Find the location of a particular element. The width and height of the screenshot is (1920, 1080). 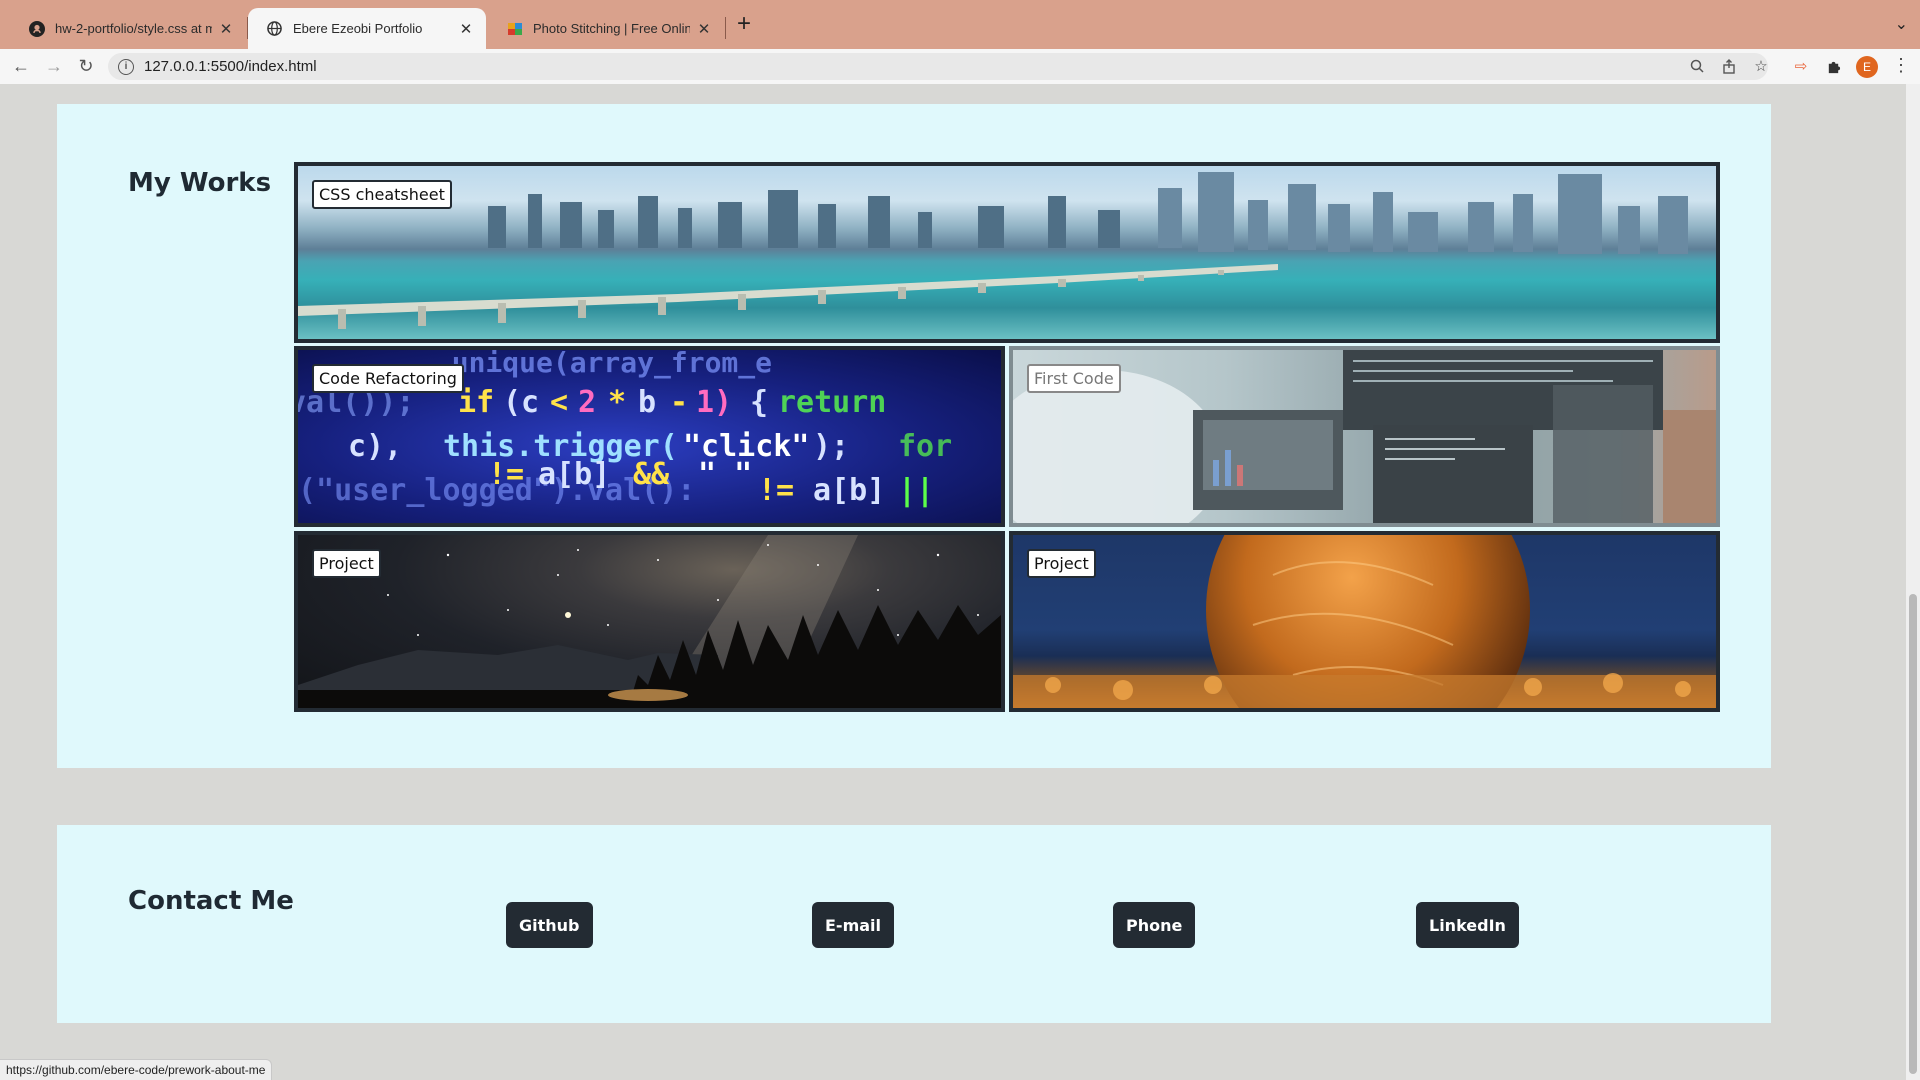

menu-kebab-icon: ⋮ is located at coordinates (1901, 65).